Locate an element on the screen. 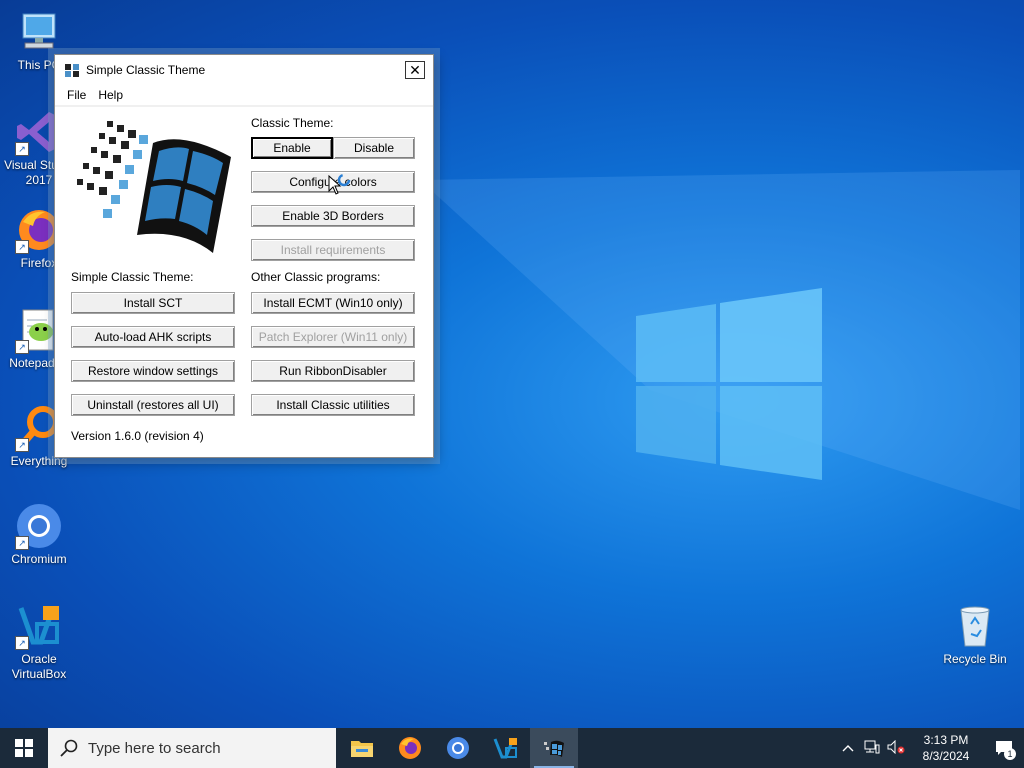 The height and width of the screenshot is (768, 1024). menu-file: File is located at coordinates (76, 95).